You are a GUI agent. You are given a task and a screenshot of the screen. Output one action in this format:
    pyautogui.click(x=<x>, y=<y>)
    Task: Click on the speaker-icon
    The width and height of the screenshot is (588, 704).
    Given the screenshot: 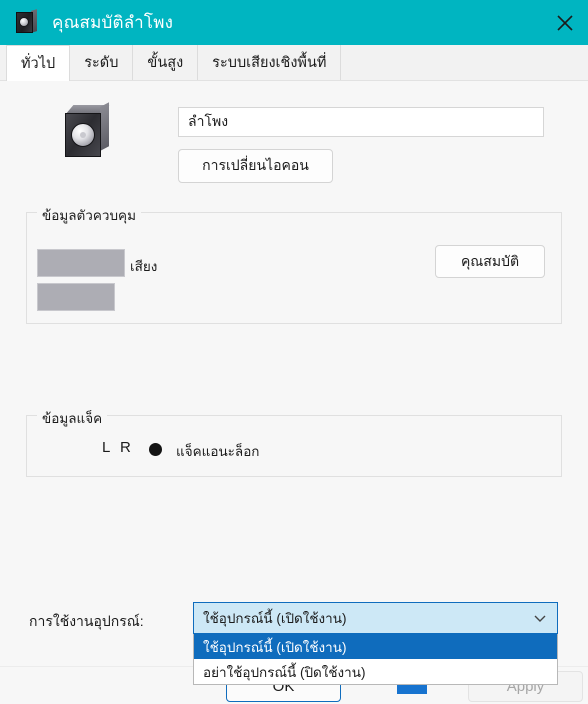 What is the action you would take?
    pyautogui.click(x=26, y=21)
    